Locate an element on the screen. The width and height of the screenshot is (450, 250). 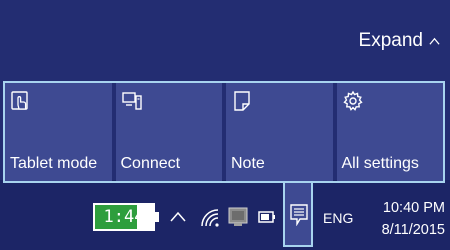
language-indicator: ENG is located at coordinates (338, 218).